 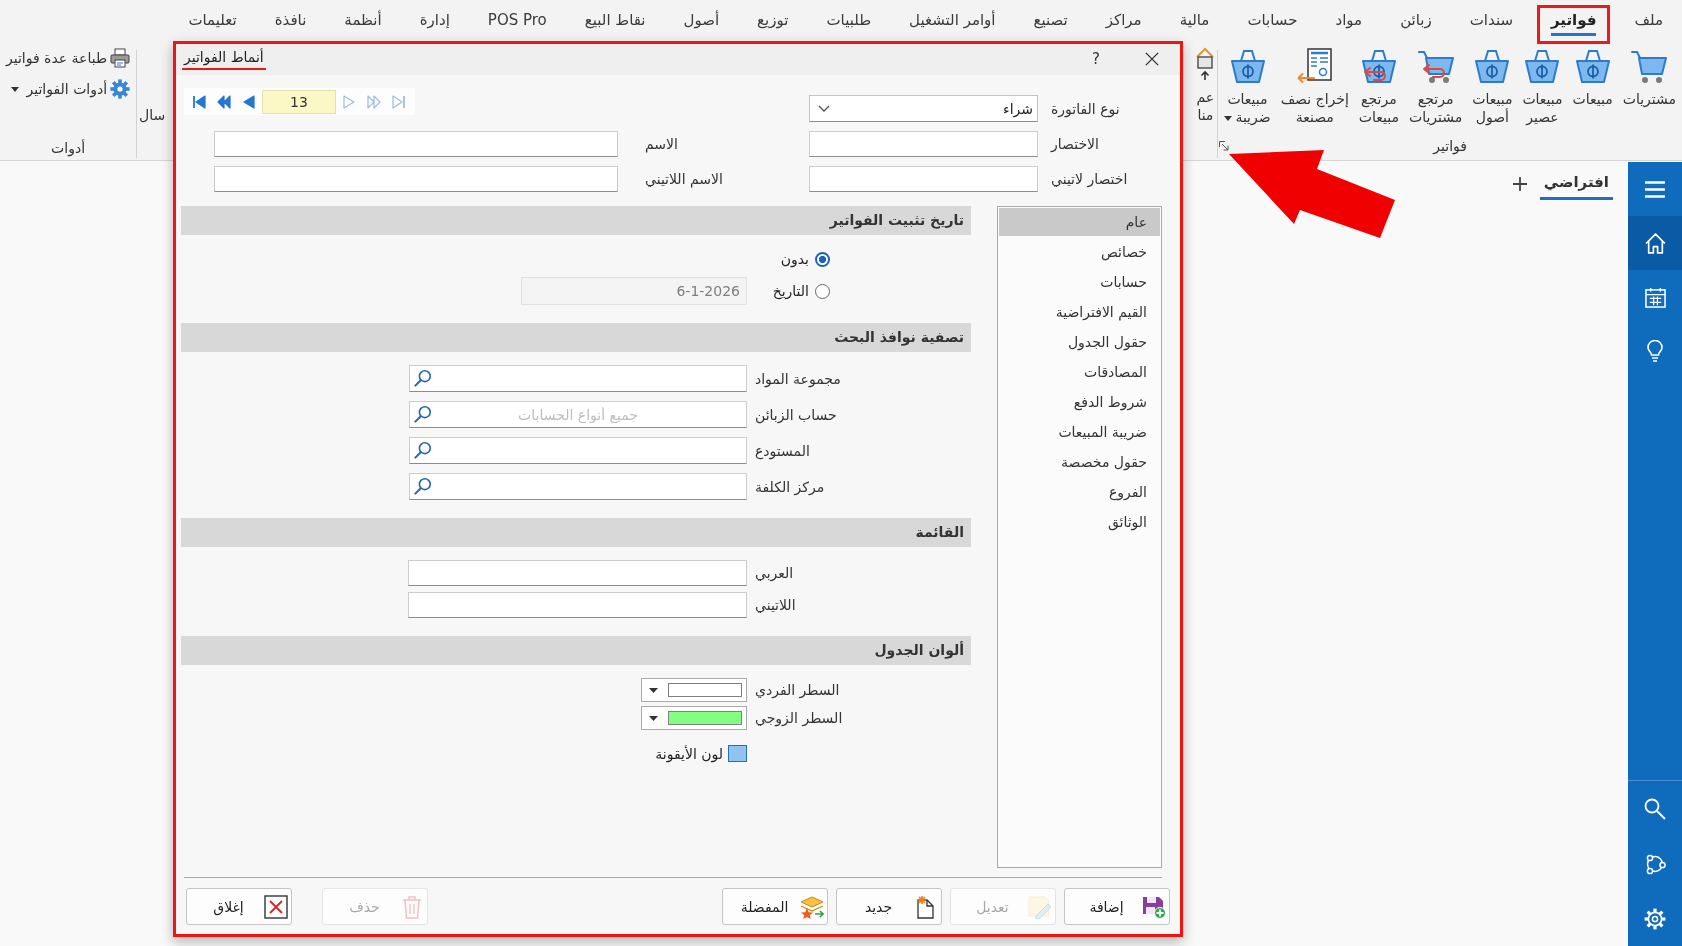 What do you see at coordinates (1649, 66) in the screenshot?
I see `cart-icon` at bounding box center [1649, 66].